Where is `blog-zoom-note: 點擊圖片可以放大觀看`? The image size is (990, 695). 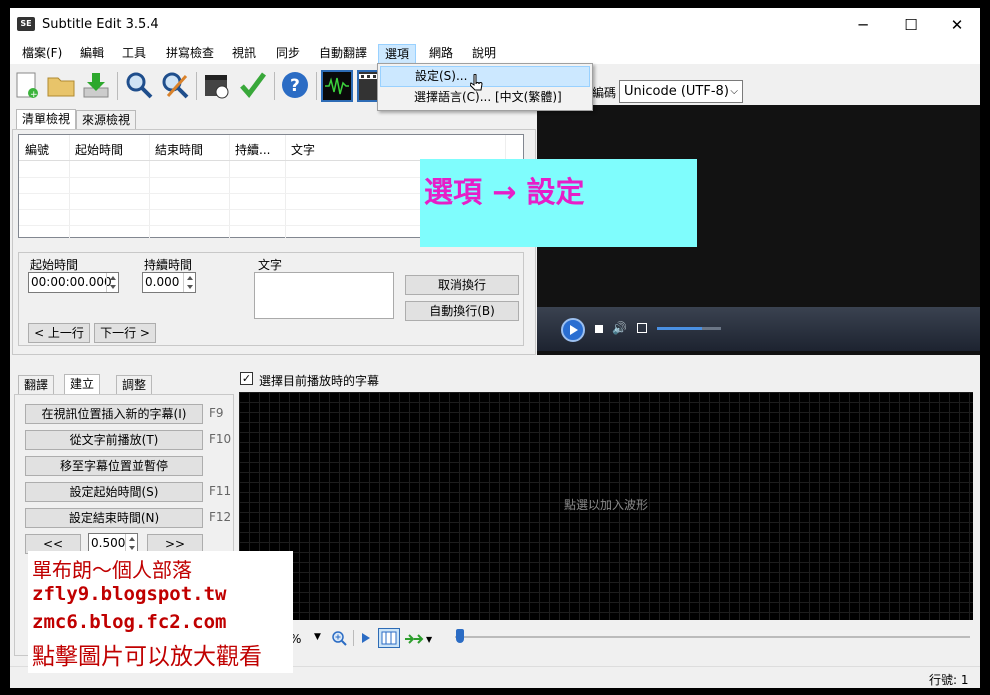 blog-zoom-note: 點擊圖片可以放大觀看 is located at coordinates (147, 657).